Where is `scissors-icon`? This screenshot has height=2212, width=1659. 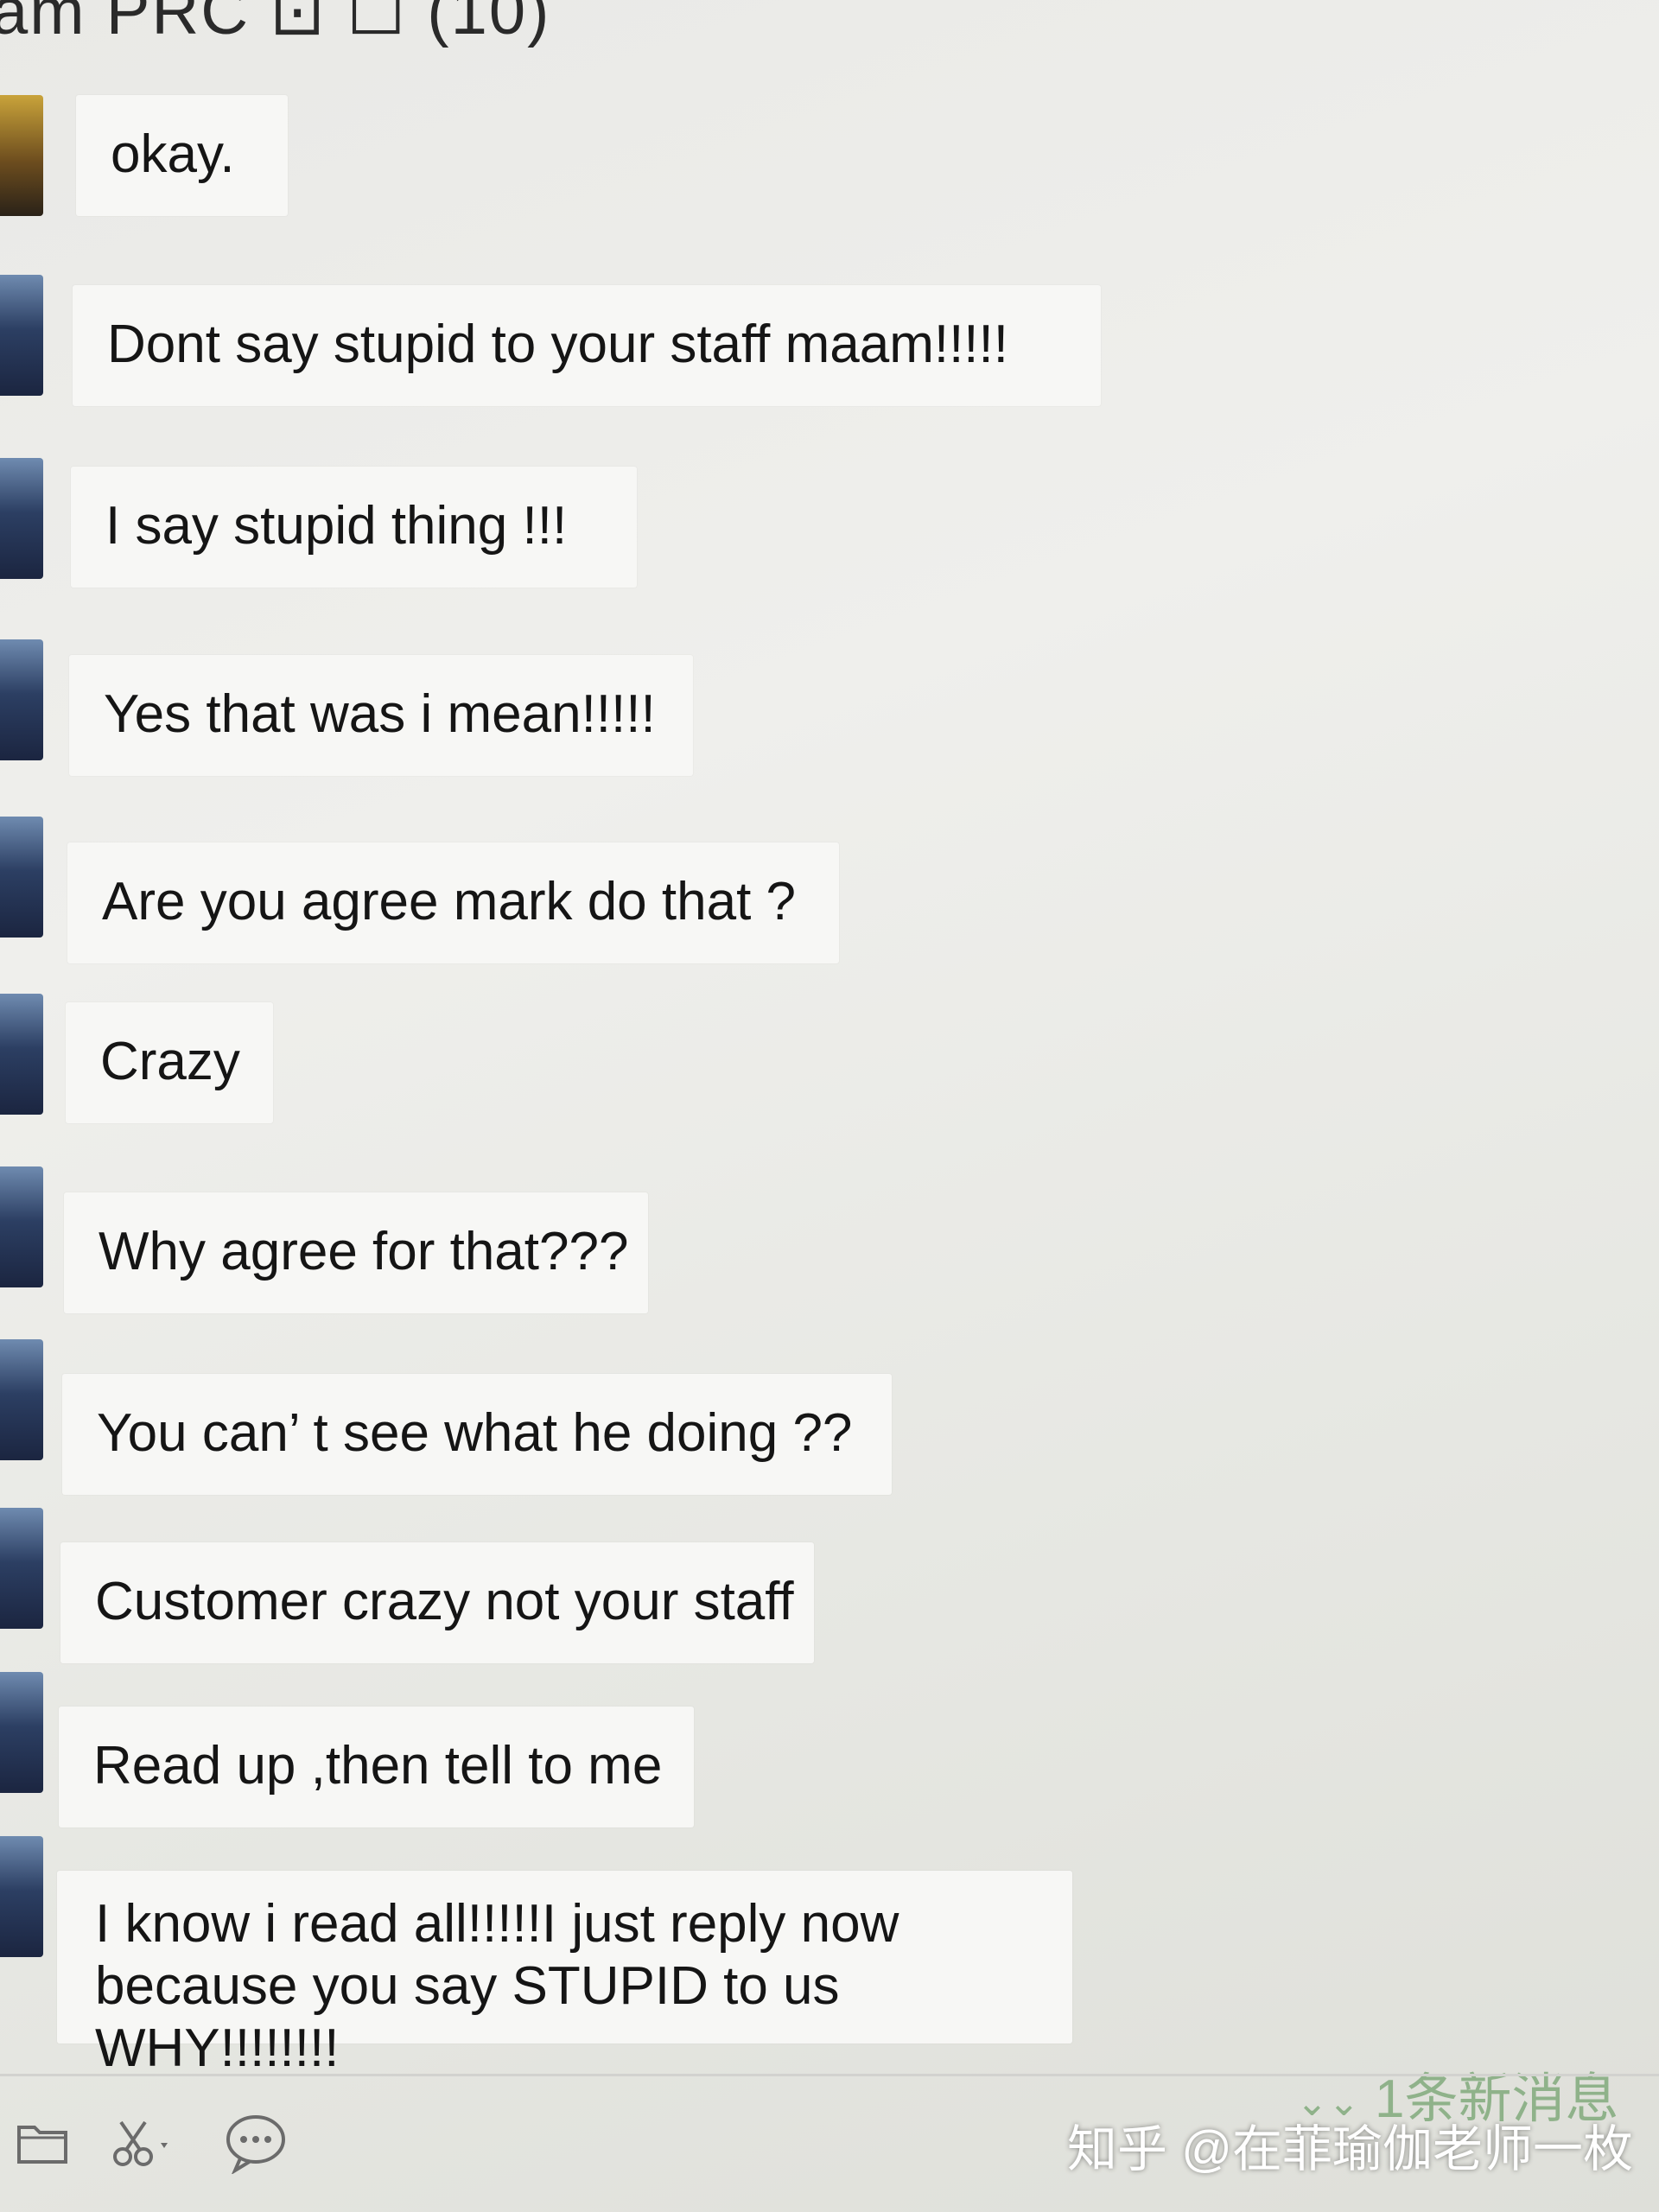
scissors-icon is located at coordinates (145, 2144).